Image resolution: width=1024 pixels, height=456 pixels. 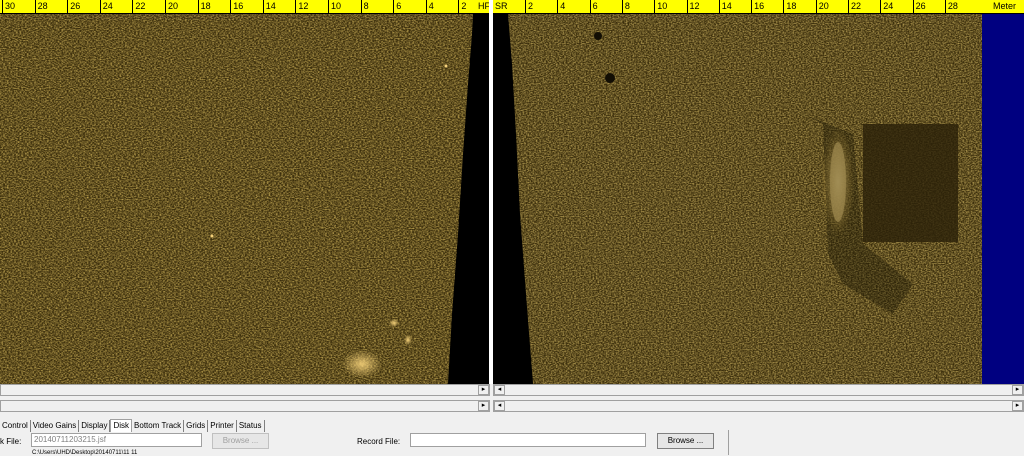 I want to click on starboard-range-ruler: SR 2 4 6 8 10 12 14 16 18 20 22 24 26 28 Meter, so click(x=758, y=7).